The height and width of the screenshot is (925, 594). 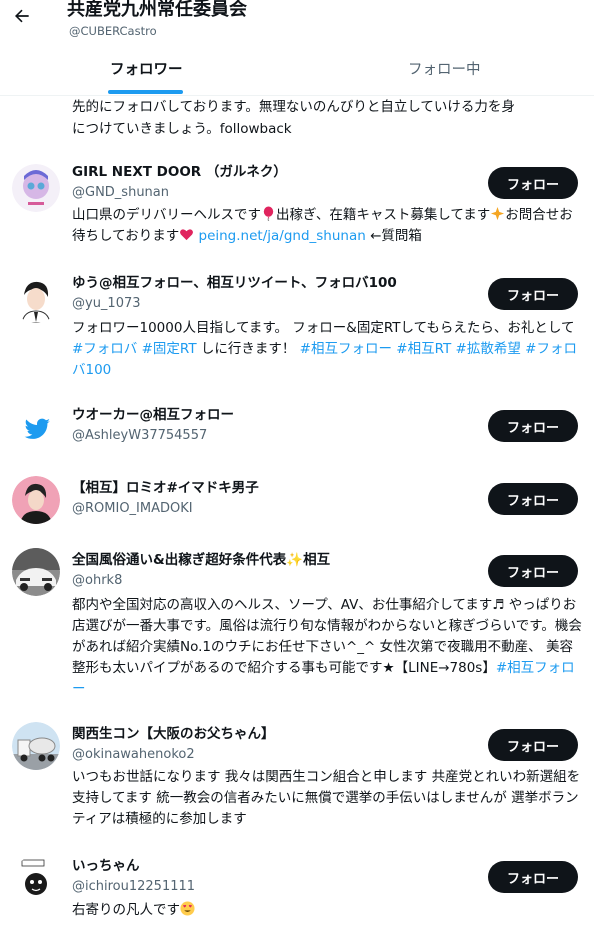 What do you see at coordinates (297, 48) in the screenshot?
I see `profile-header: 共産党九州常任委員会 @CUBERCastro フォロワー フォロー中` at bounding box center [297, 48].